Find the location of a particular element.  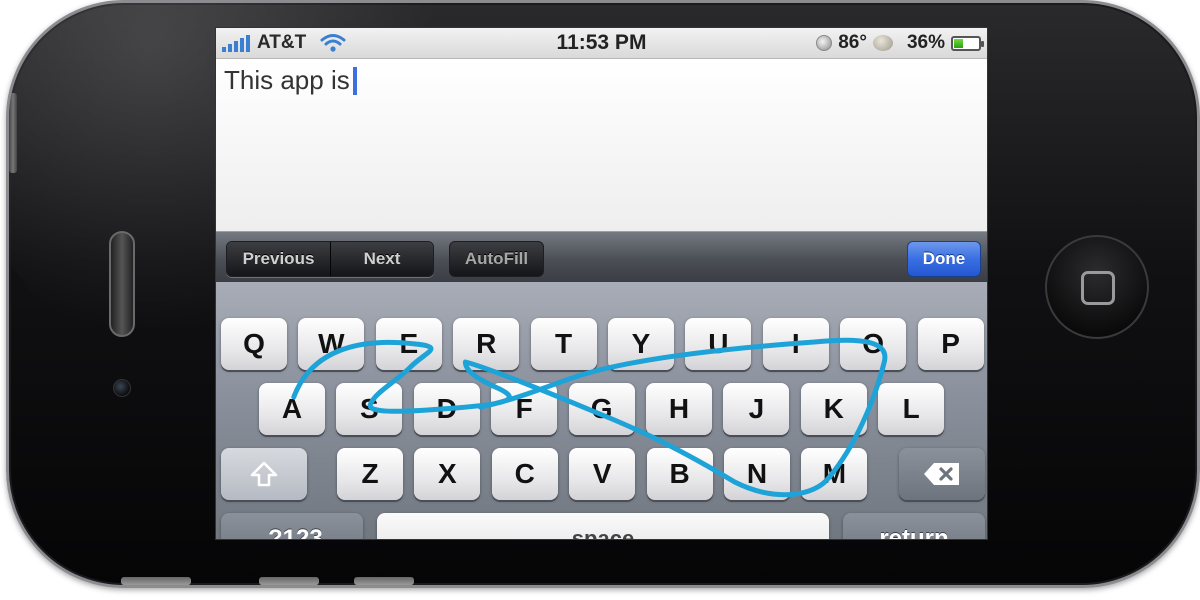

status-right: 86° 36% is located at coordinates (900, 43).